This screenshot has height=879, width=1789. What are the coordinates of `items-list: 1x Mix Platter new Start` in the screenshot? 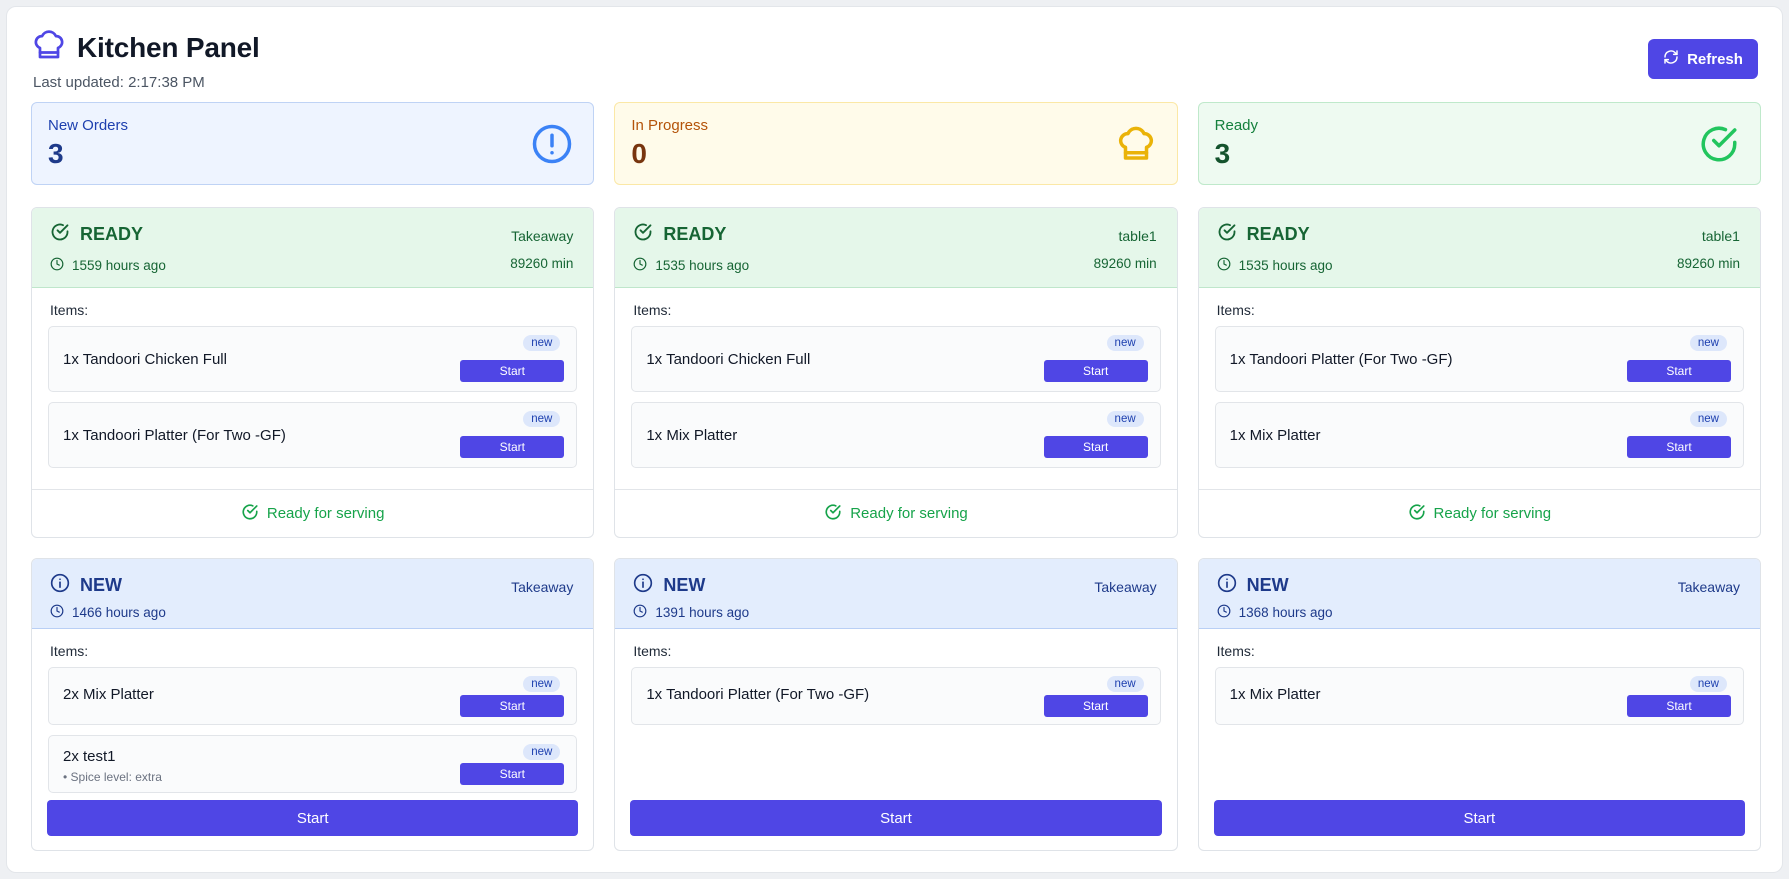 It's located at (1479, 696).